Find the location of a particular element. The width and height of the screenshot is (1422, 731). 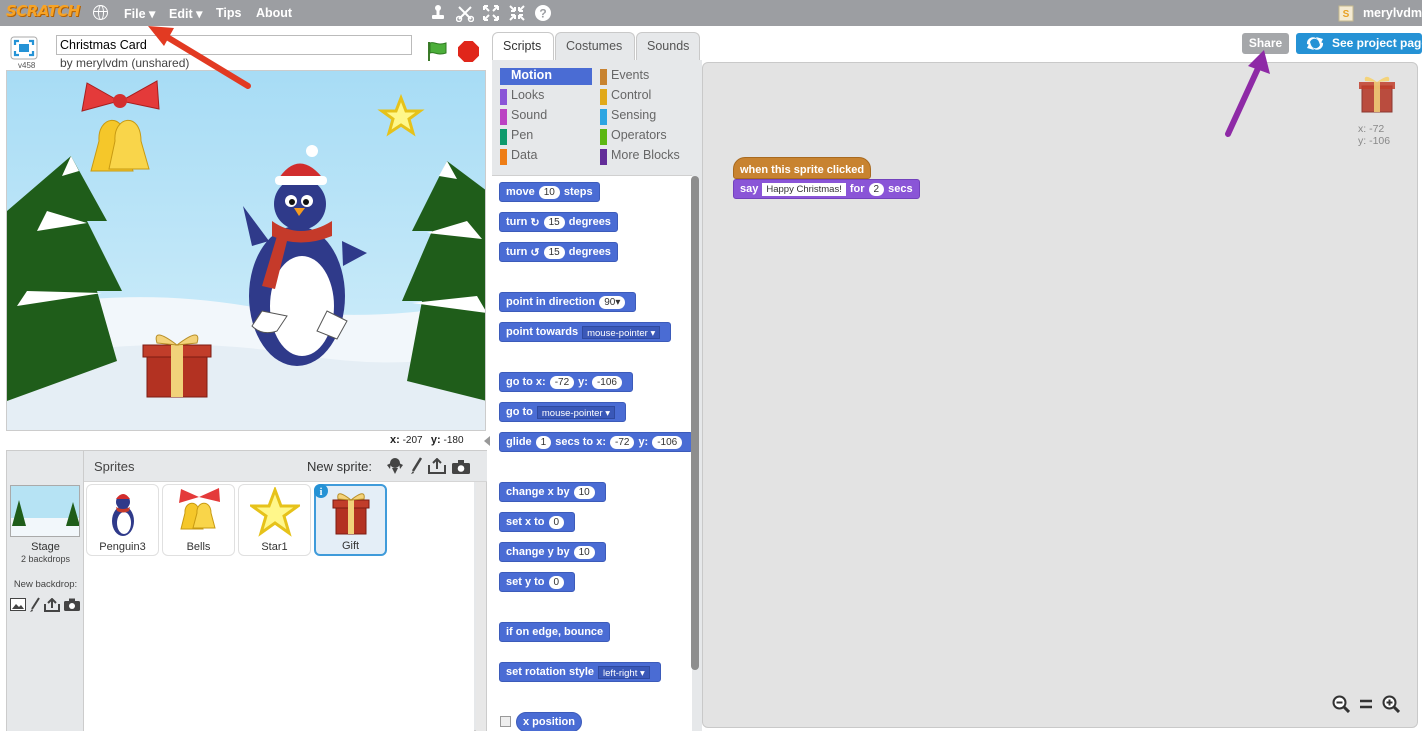

category-sound: Sound is located at coordinates (546, 116).